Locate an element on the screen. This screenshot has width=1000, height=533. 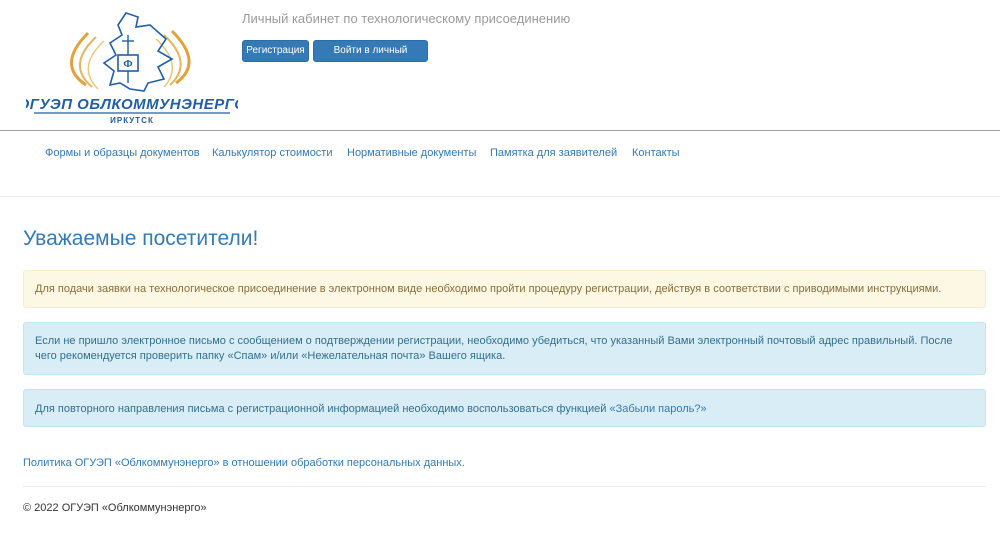
register-button: Регистрация is located at coordinates (275, 51).